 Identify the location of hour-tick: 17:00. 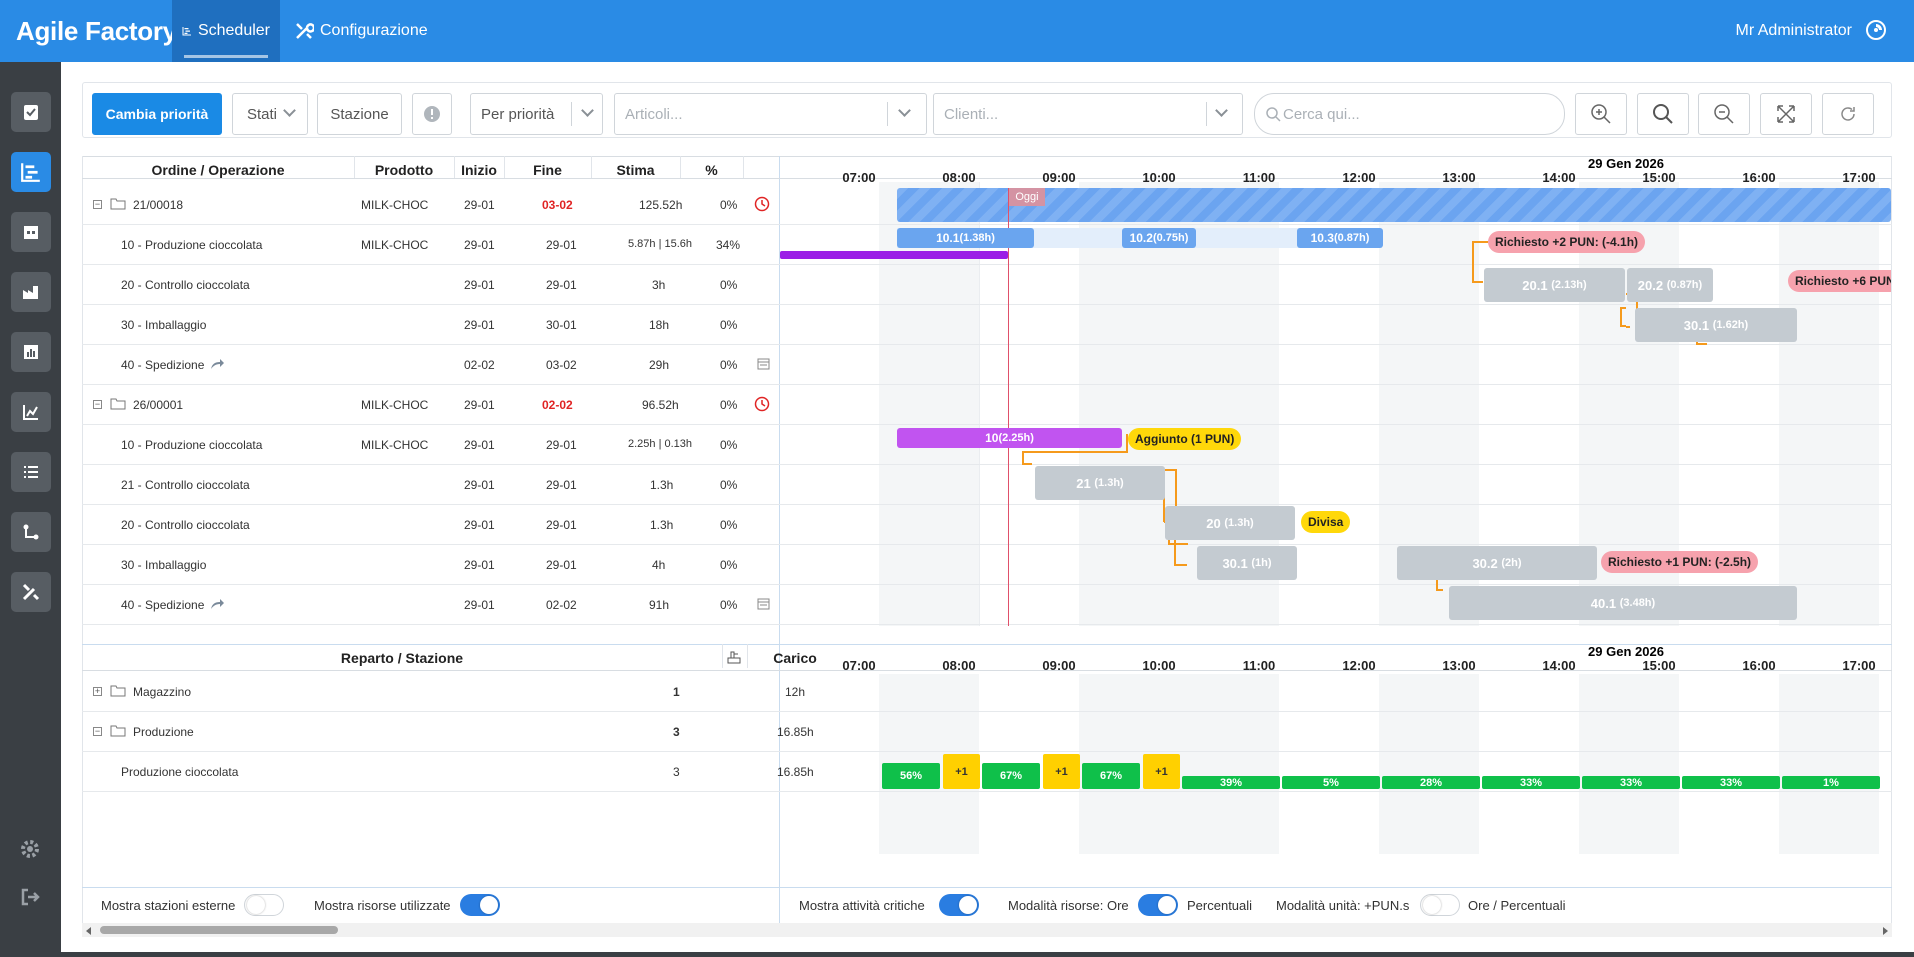
(1859, 665).